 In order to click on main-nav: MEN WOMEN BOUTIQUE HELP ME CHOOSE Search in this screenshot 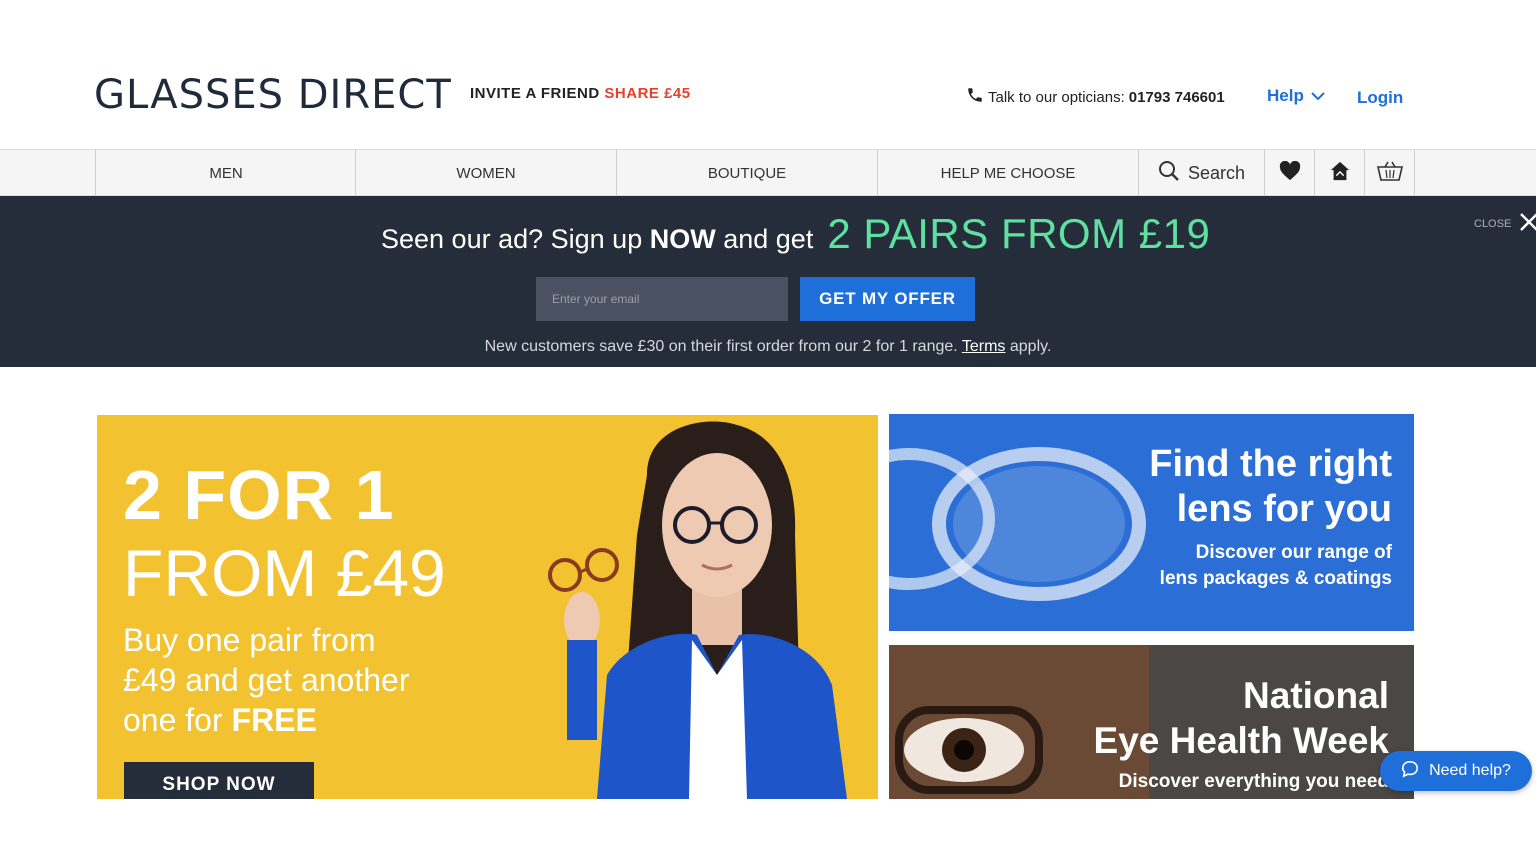, I will do `click(768, 172)`.